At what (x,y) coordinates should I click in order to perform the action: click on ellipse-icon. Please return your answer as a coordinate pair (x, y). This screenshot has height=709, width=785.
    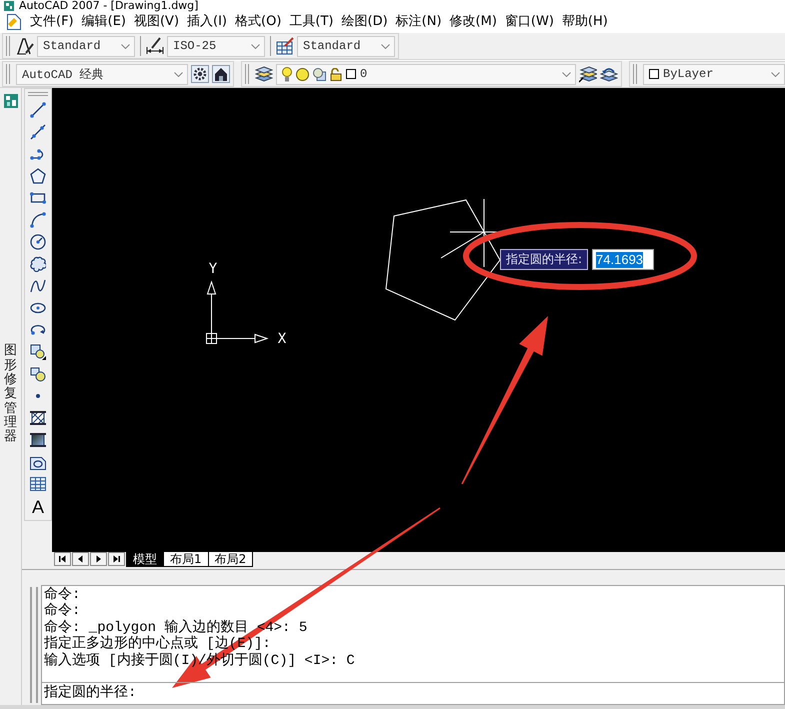
    Looking at the image, I should click on (38, 308).